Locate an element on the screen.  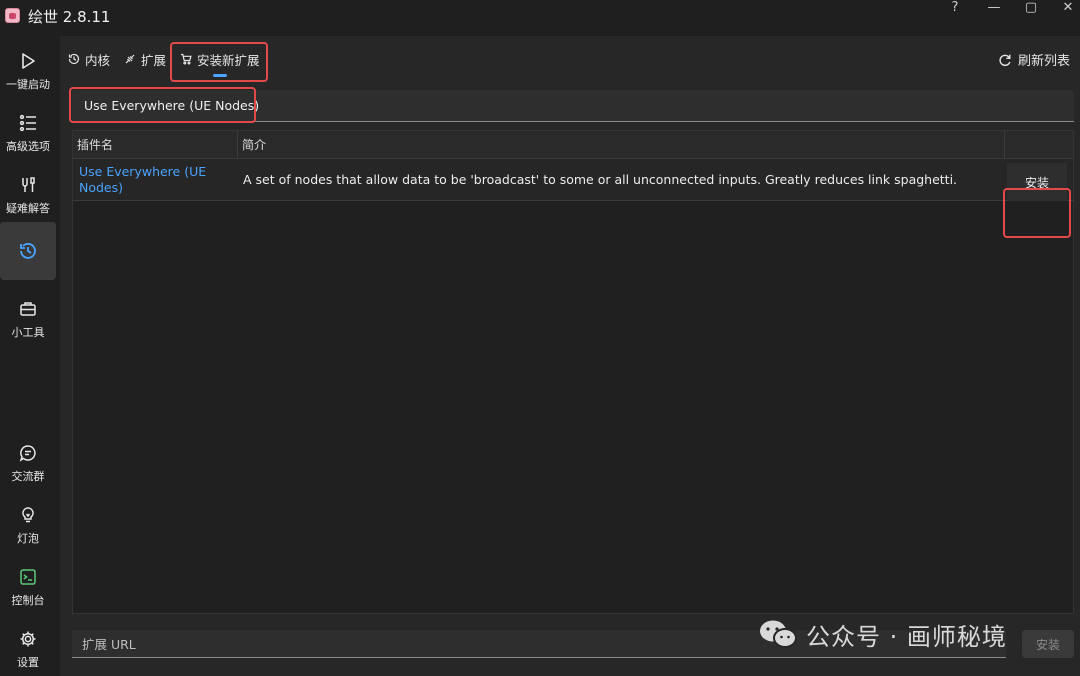
watermark-text: 公众号 · 画师秘境 is located at coordinates (906, 636).